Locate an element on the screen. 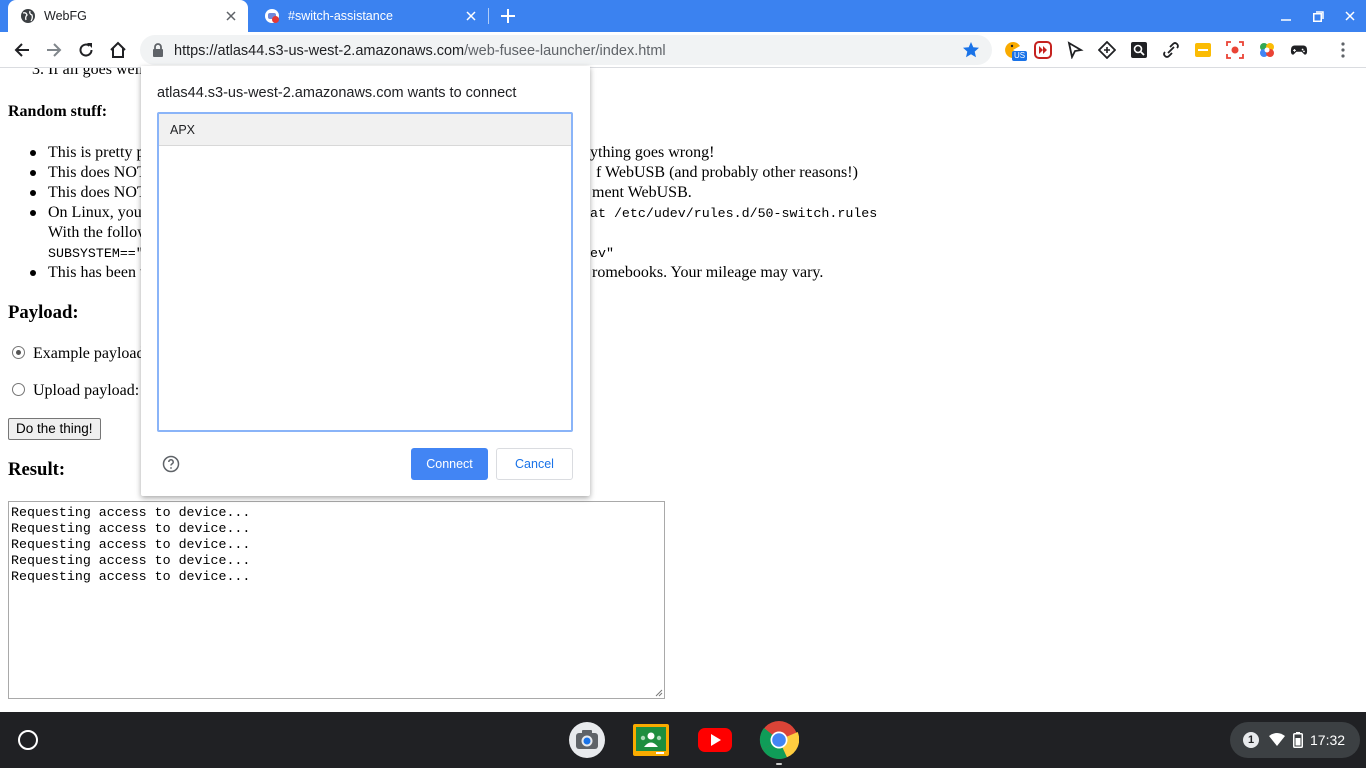 This screenshot has width=1366, height=768. extension-link is located at coordinates (1171, 50).